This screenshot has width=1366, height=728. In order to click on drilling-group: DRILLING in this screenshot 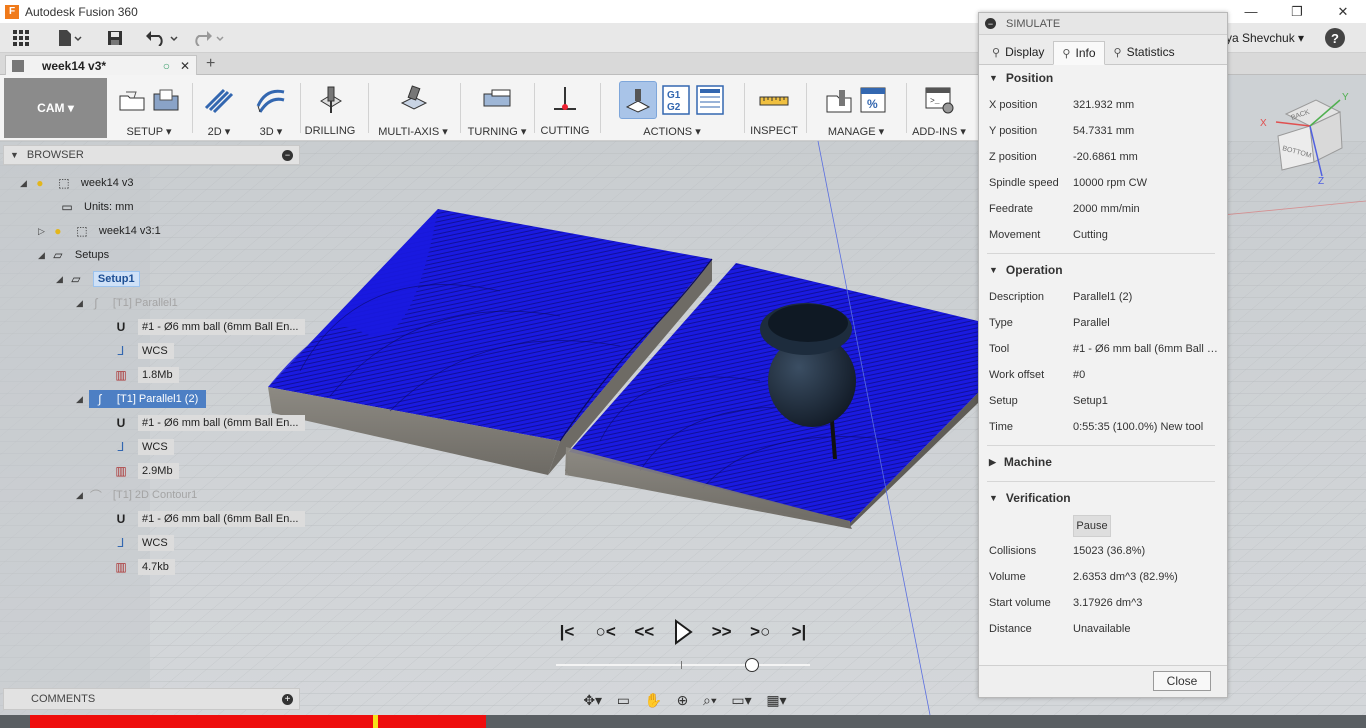, I will do `click(330, 108)`.